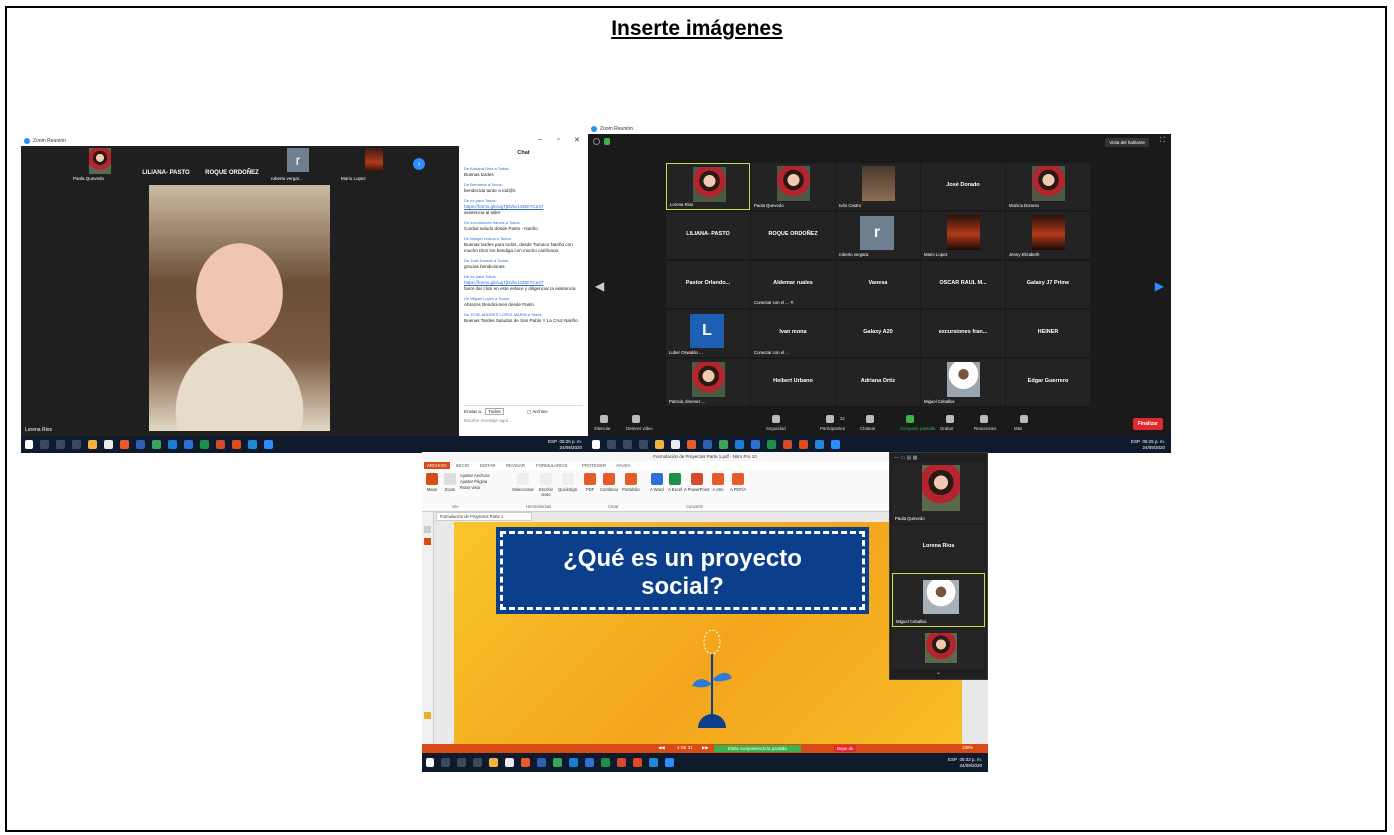 The width and height of the screenshot is (1394, 835). Describe the element at coordinates (845, 748) in the screenshot. I see `stop-share-button: Dejar de` at that location.